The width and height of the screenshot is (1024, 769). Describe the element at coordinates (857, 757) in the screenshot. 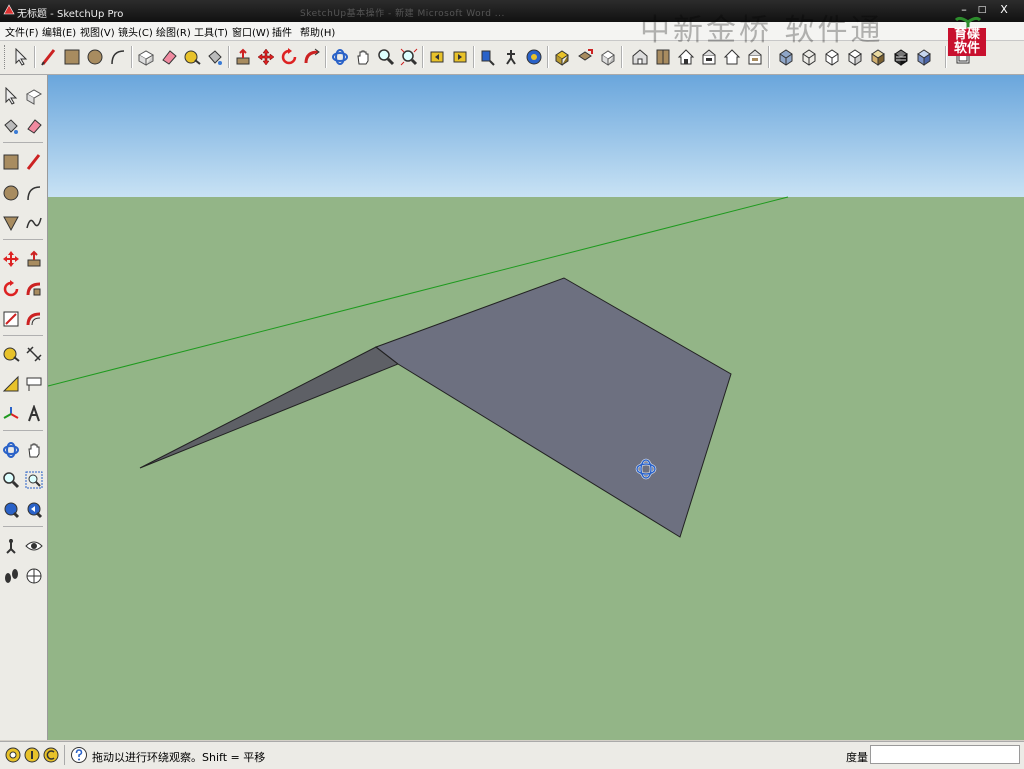

I see `measurements-label: 度量` at that location.